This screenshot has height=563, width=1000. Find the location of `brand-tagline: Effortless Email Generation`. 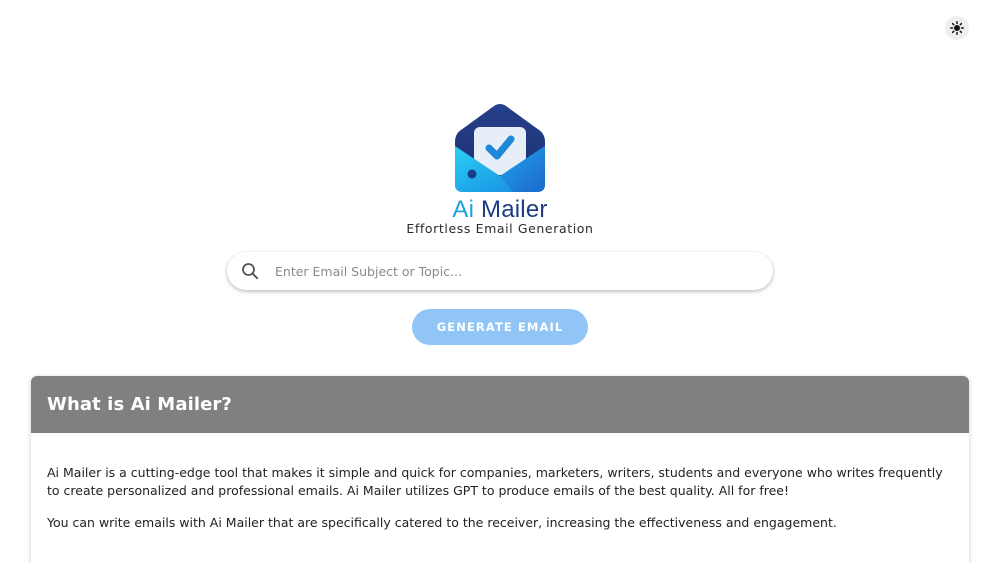

brand-tagline: Effortless Email Generation is located at coordinates (500, 228).